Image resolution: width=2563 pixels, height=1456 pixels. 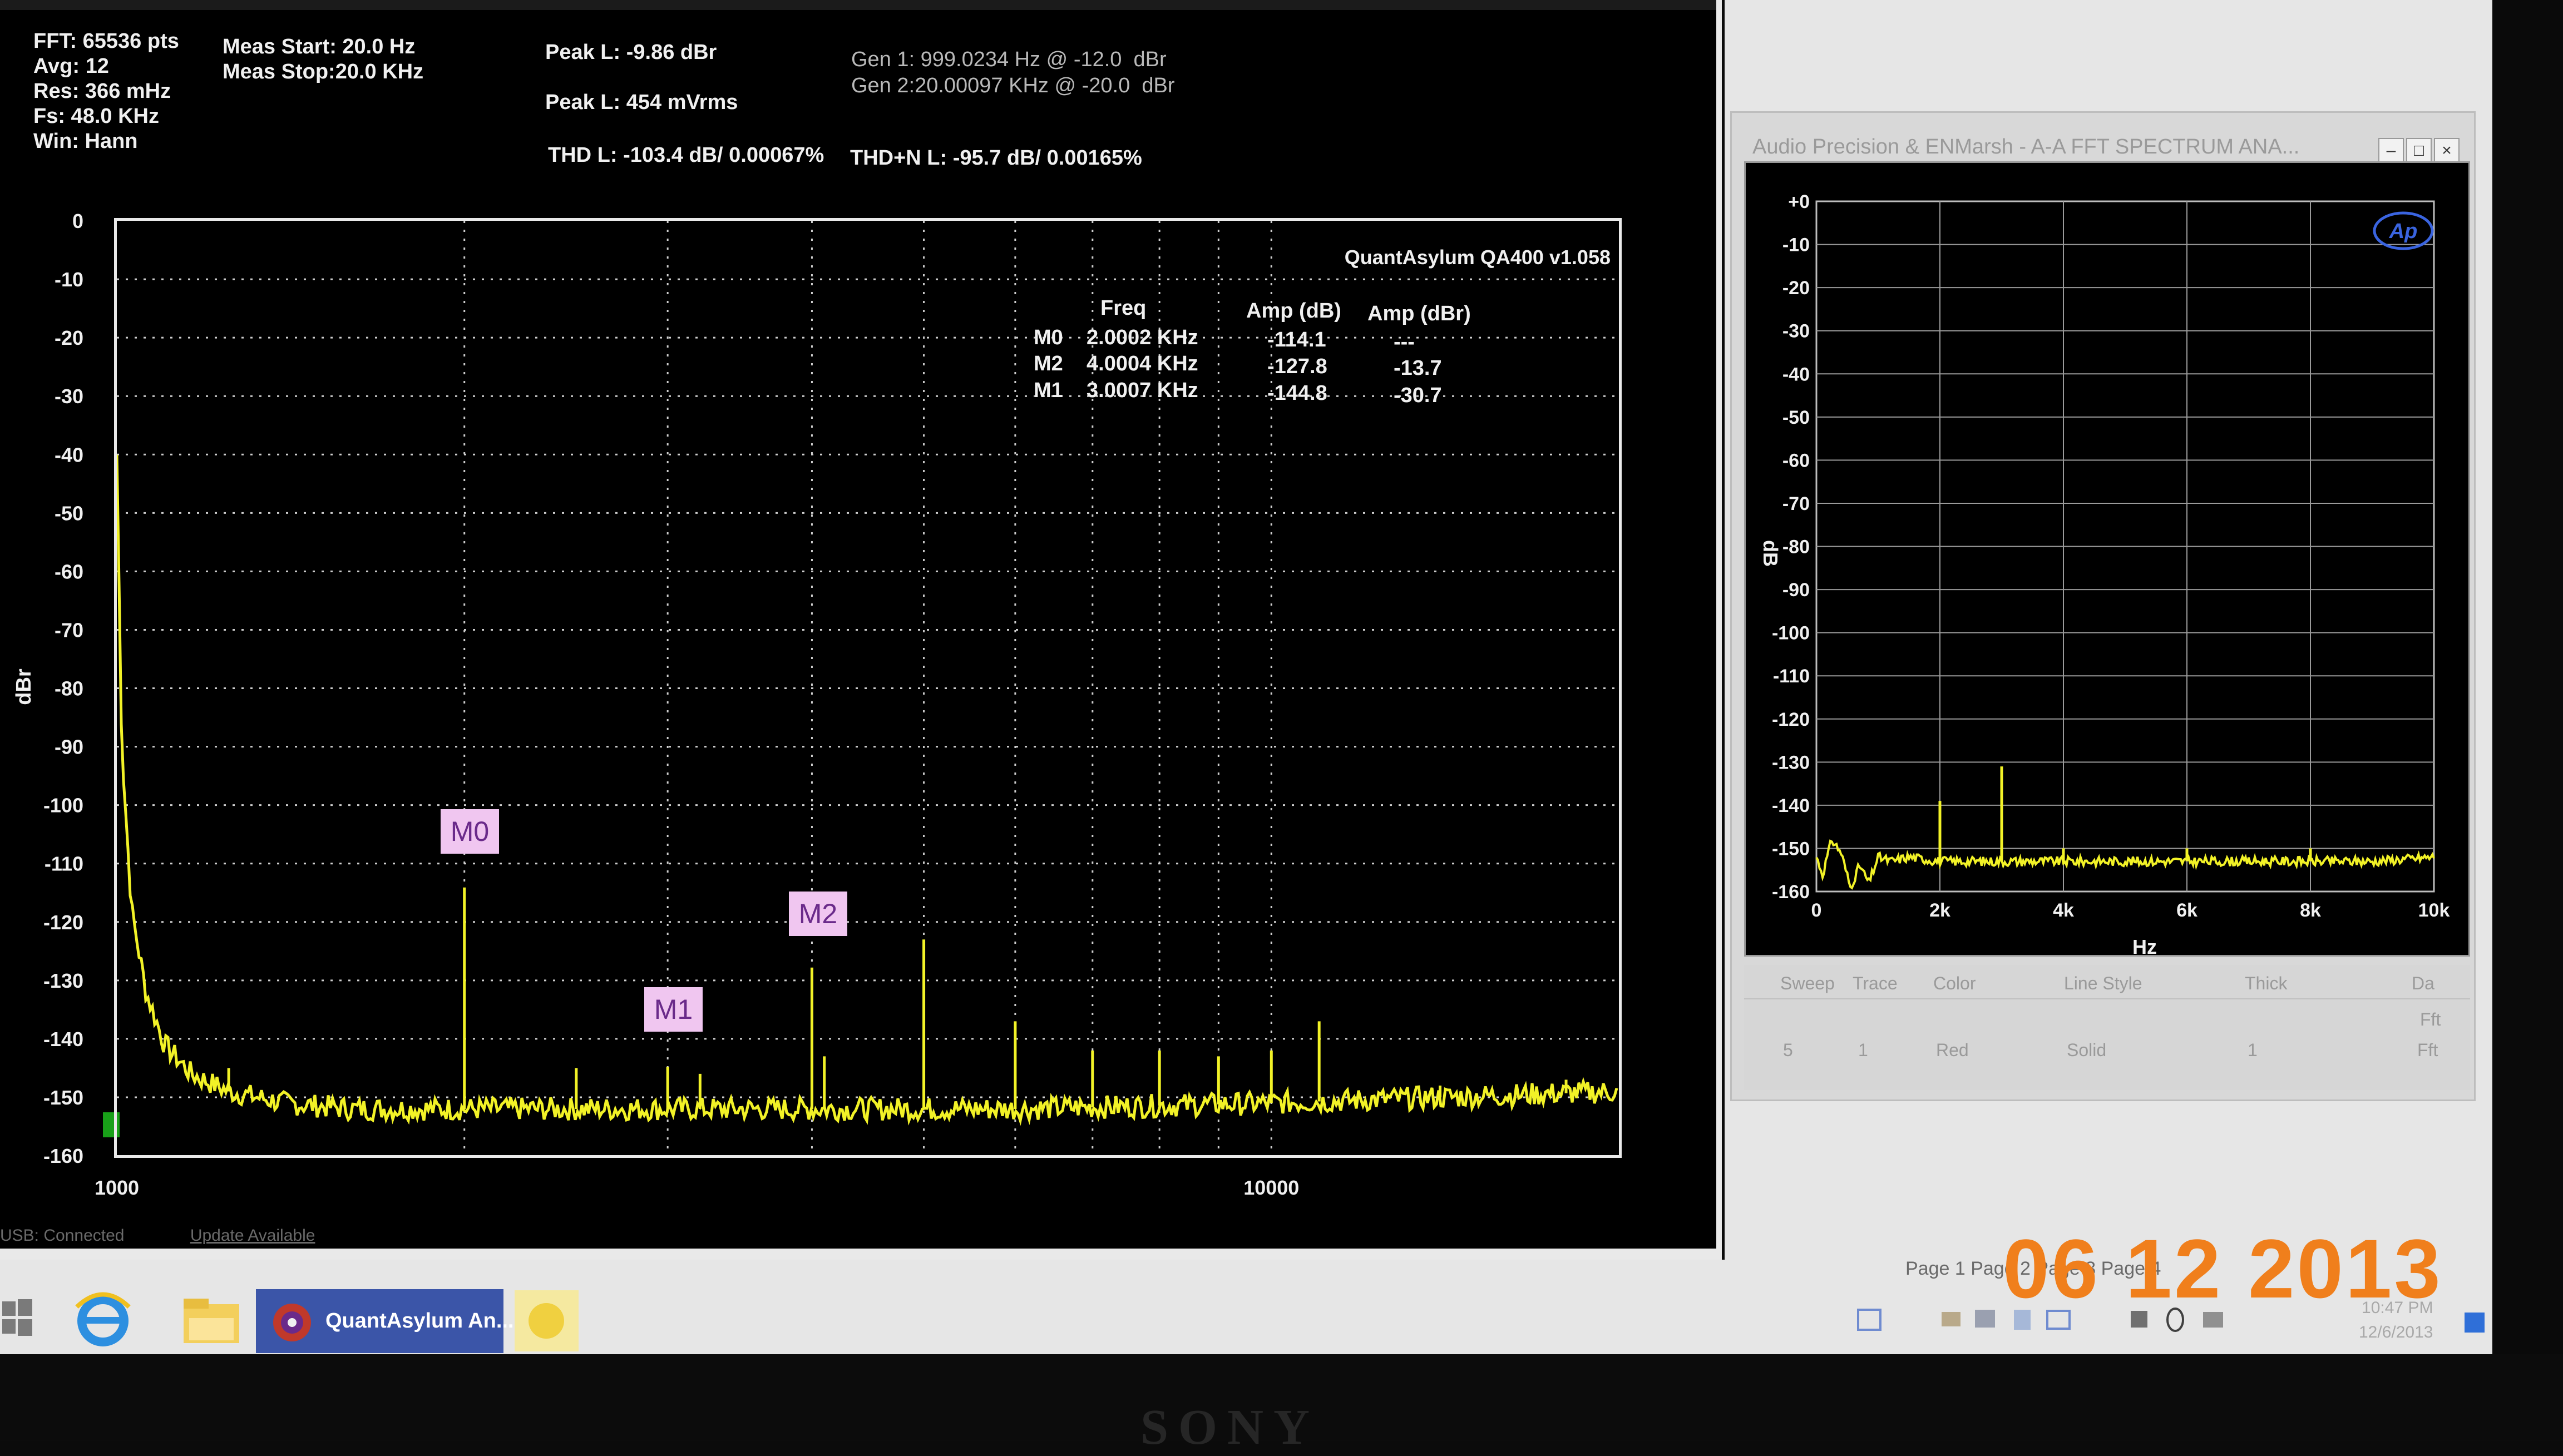 What do you see at coordinates (1419, 313) in the screenshot?
I see `marker-amp-dbr-header: Amp (dBr)` at bounding box center [1419, 313].